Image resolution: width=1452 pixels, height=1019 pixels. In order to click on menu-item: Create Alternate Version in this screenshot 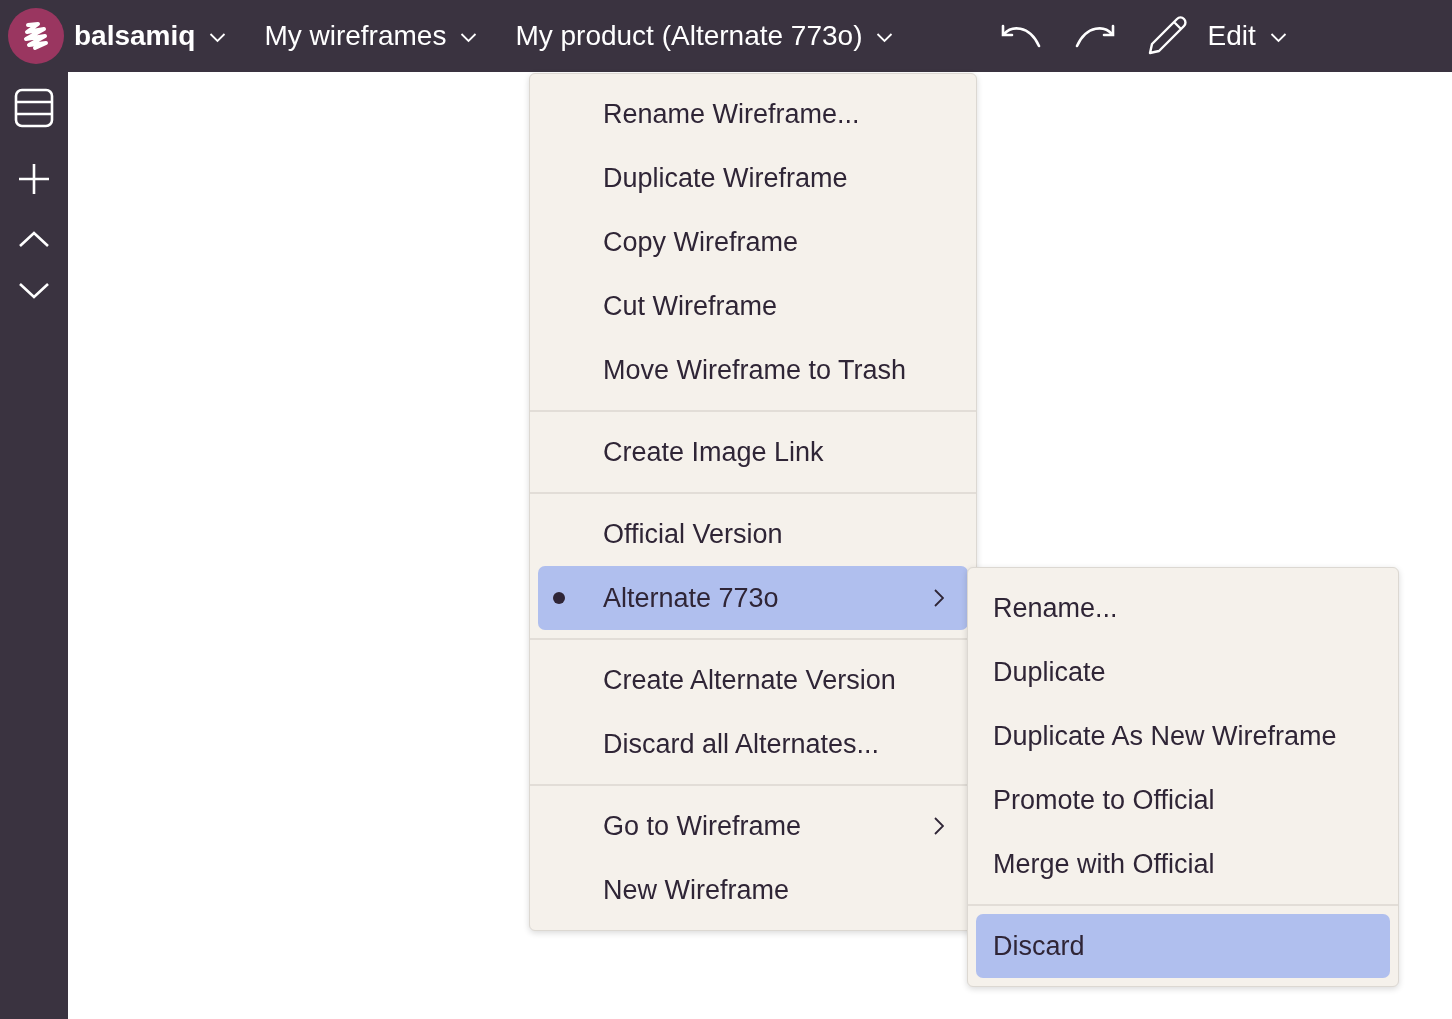, I will do `click(753, 680)`.